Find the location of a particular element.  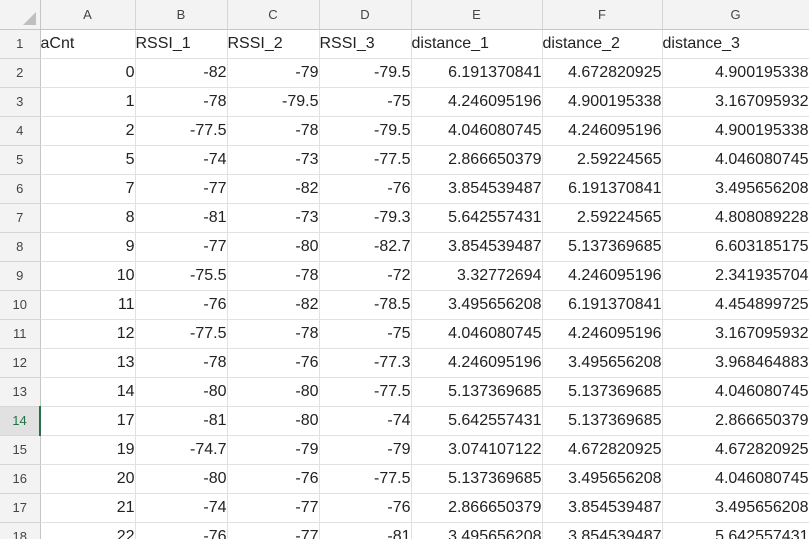

cell-d6: -76 is located at coordinates (365, 189).